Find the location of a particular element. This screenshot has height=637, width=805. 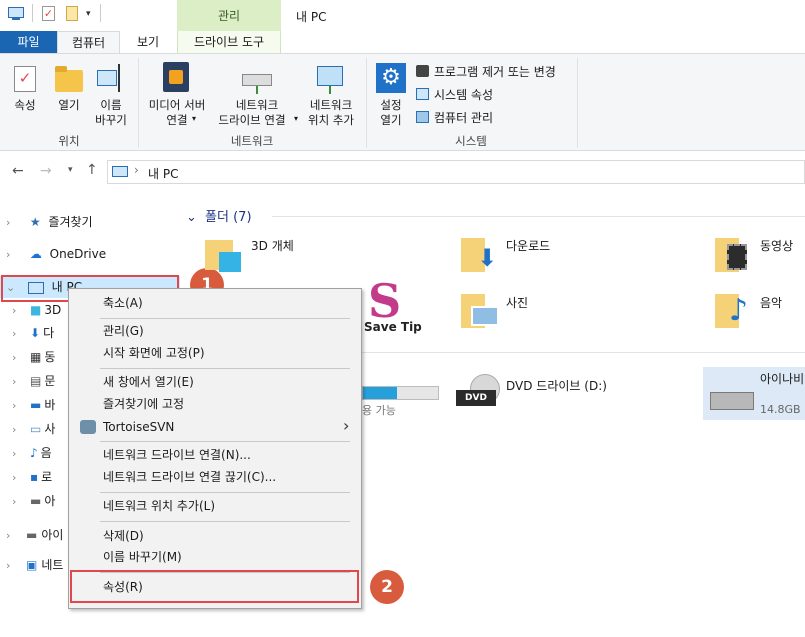

uninstall-programs-button: 프로그램 제거 또는 변경 is located at coordinates (495, 71).